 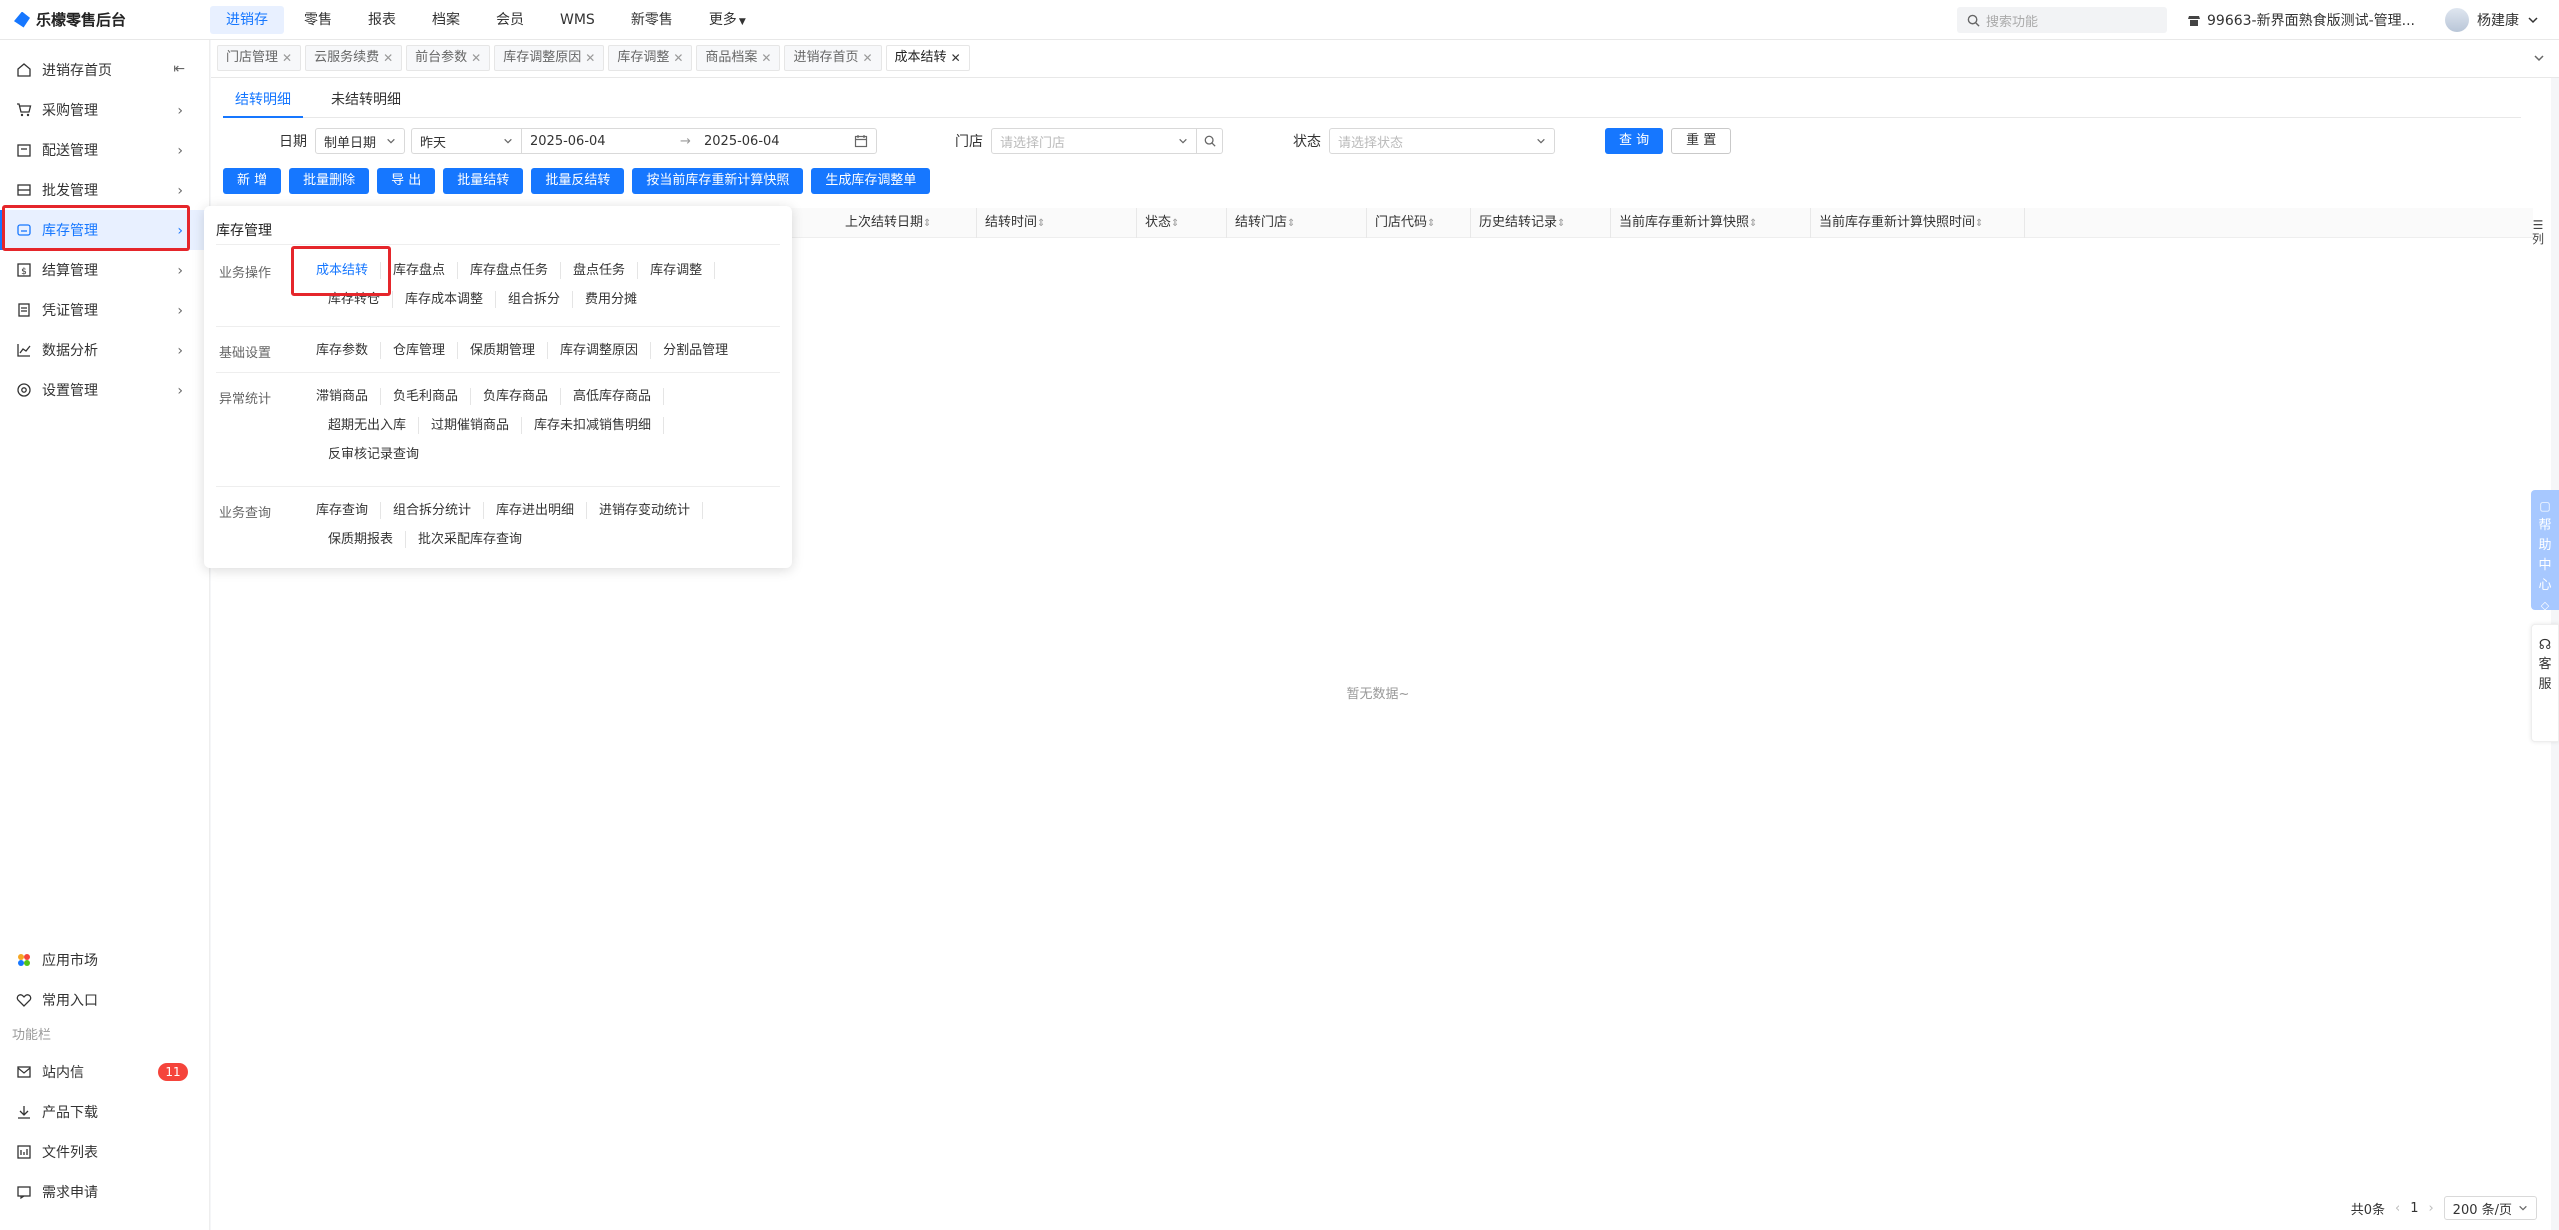 What do you see at coordinates (2062, 20) in the screenshot?
I see `function-search: 搜索功能` at bounding box center [2062, 20].